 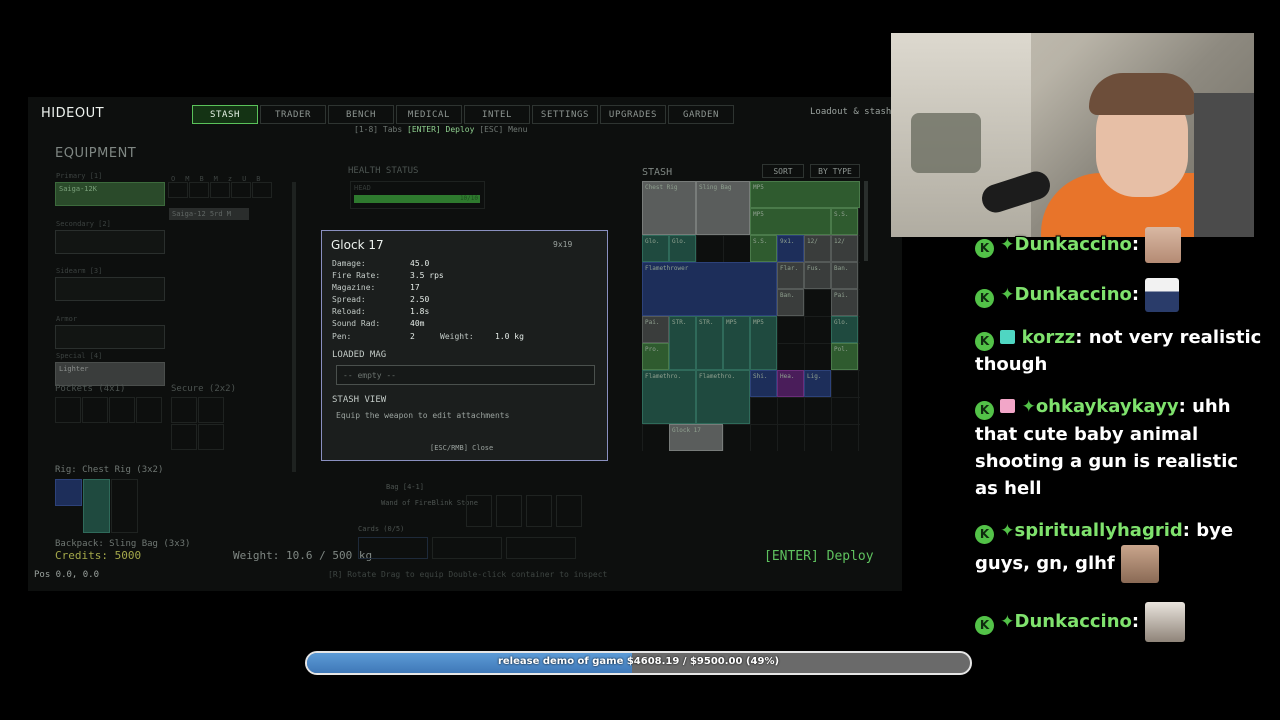 I want to click on chat-username: spirituallyhagrid, so click(x=1099, y=530).